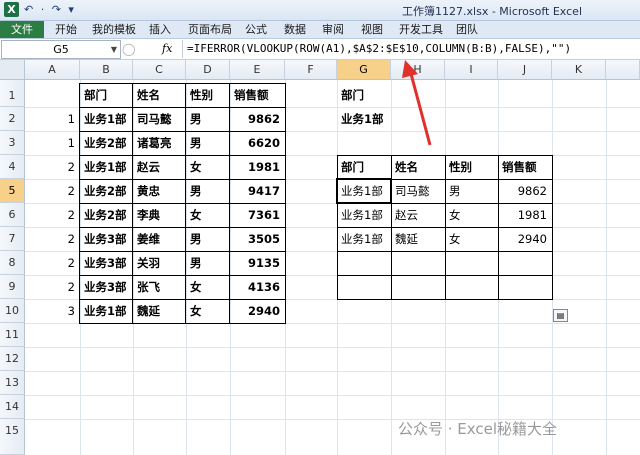 This screenshot has width=640, height=455. I want to click on result-cell-sex: 男, so click(455, 191).